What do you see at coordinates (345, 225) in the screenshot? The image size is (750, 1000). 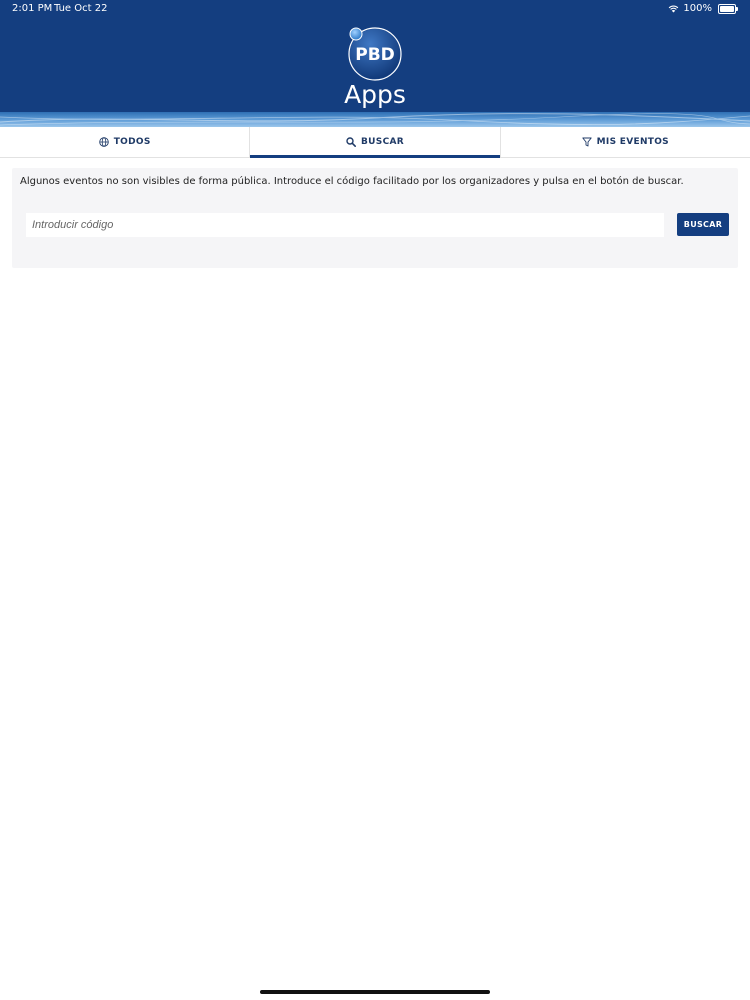 I see `event-code-input` at bounding box center [345, 225].